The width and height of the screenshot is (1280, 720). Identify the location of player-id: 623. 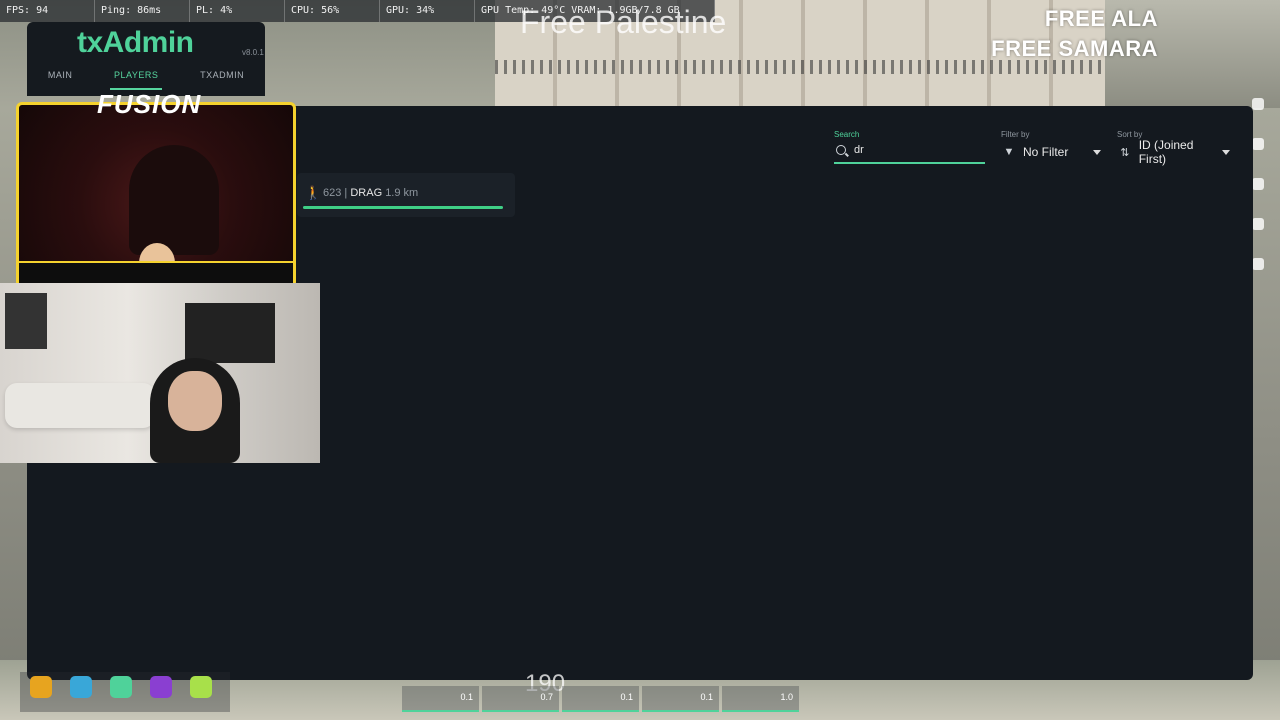
(332, 193).